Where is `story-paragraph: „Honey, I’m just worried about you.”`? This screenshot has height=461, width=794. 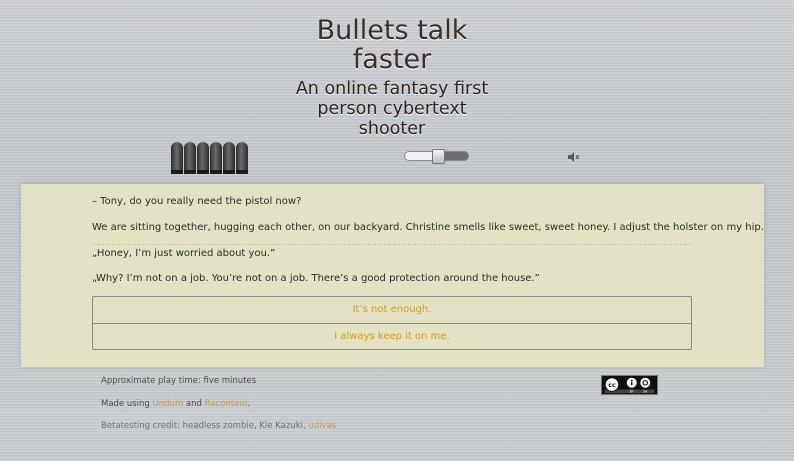 story-paragraph: „Honey, I’m just worried about you.” is located at coordinates (184, 253).